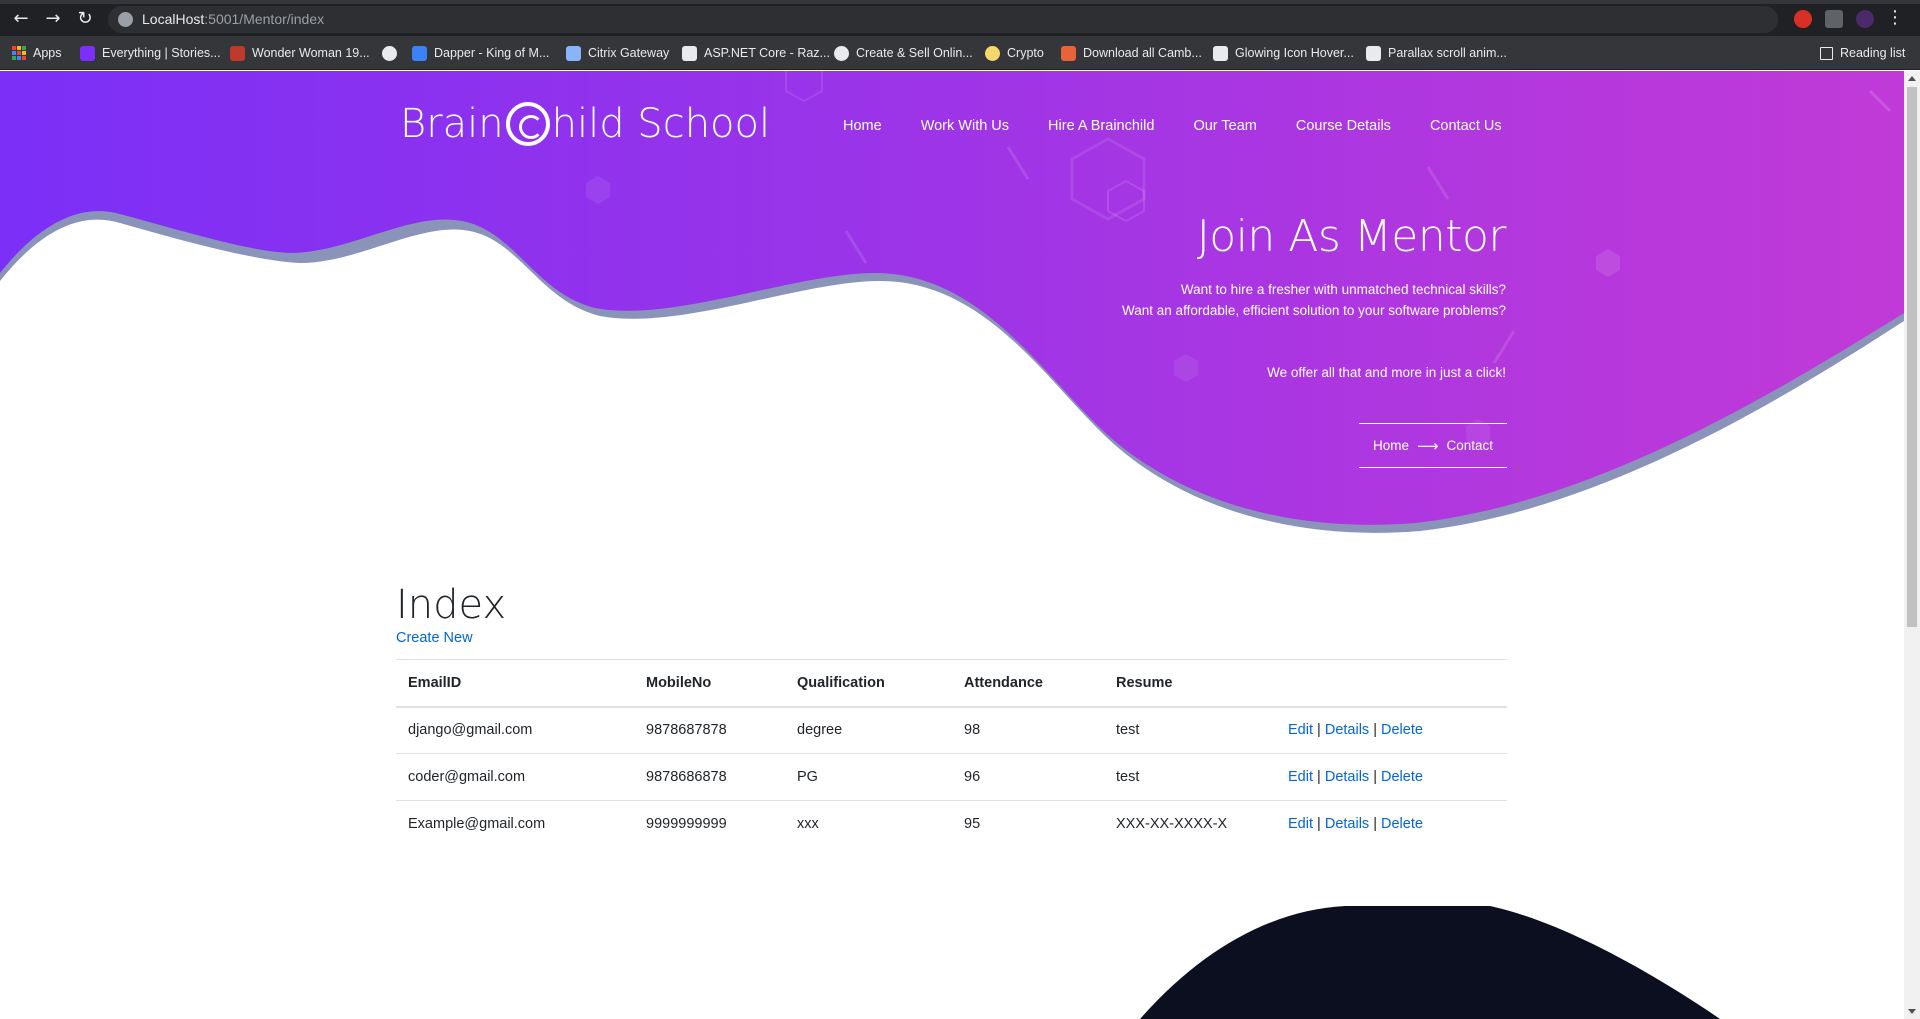 Image resolution: width=1920 pixels, height=1019 pixels. Describe the element at coordinates (1351, 236) in the screenshot. I see `hero-title: Join As Mentor` at that location.